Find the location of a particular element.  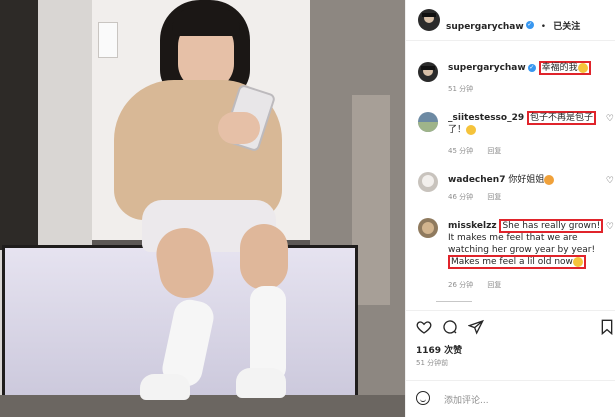

comment-body: supergarychaw ✓ 幸福的我 is located at coordinates (528, 68).